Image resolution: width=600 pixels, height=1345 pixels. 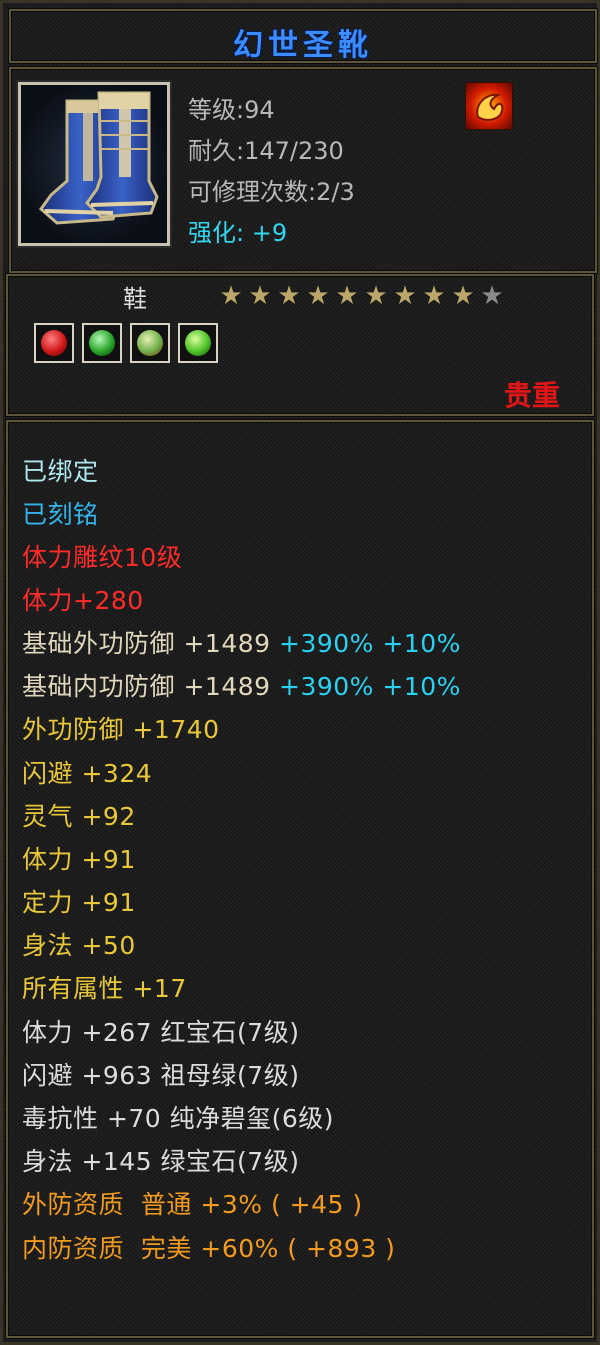 I want to click on stat-value: +324, so click(x=117, y=773).